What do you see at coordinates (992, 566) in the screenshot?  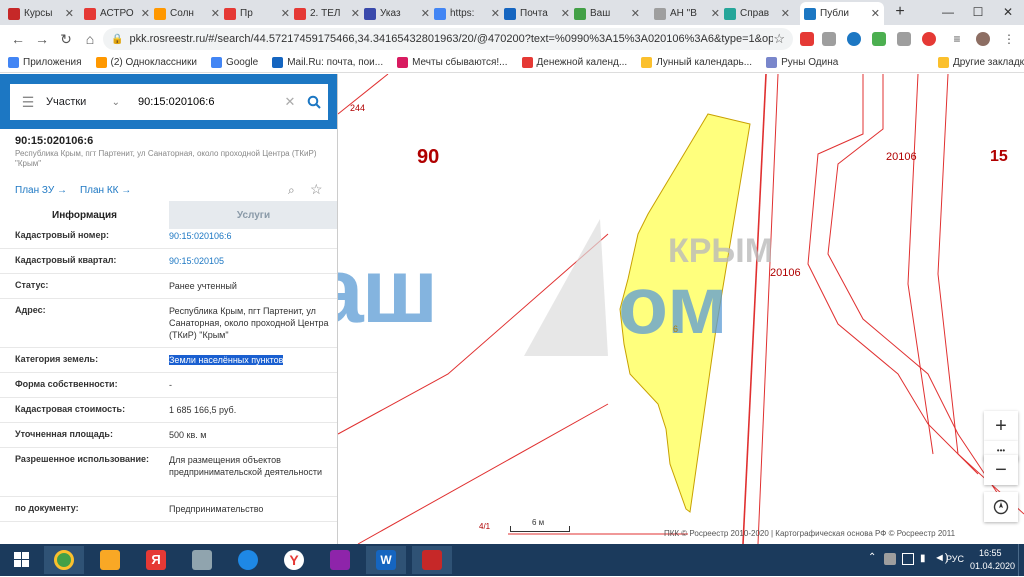 I see `clock-date: 01.04.2020` at bounding box center [992, 566].